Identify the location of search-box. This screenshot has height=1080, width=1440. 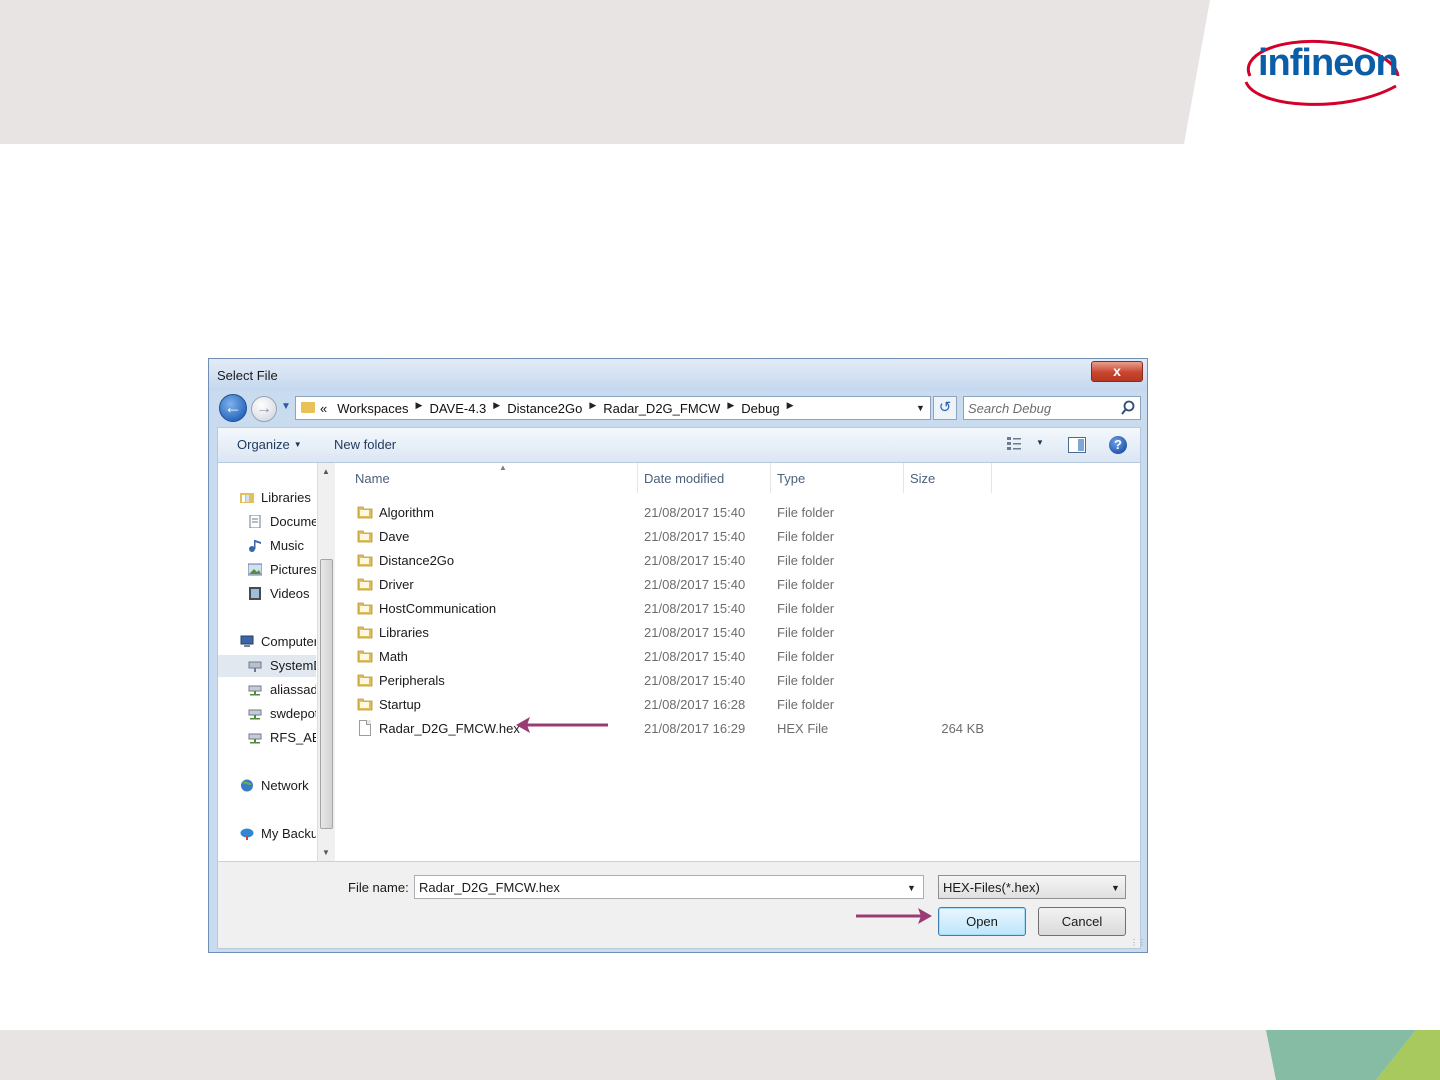
(1052, 408).